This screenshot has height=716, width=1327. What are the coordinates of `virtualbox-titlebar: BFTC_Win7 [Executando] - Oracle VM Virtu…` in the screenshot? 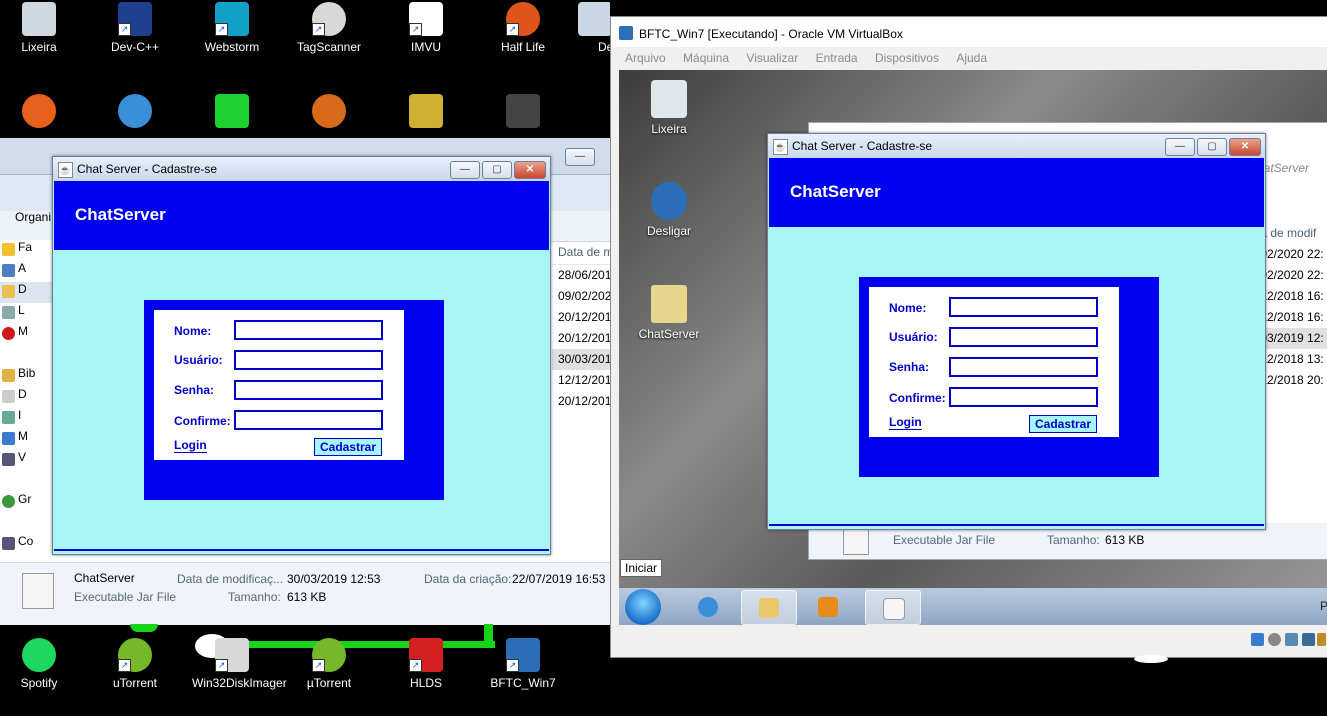 It's located at (969, 32).